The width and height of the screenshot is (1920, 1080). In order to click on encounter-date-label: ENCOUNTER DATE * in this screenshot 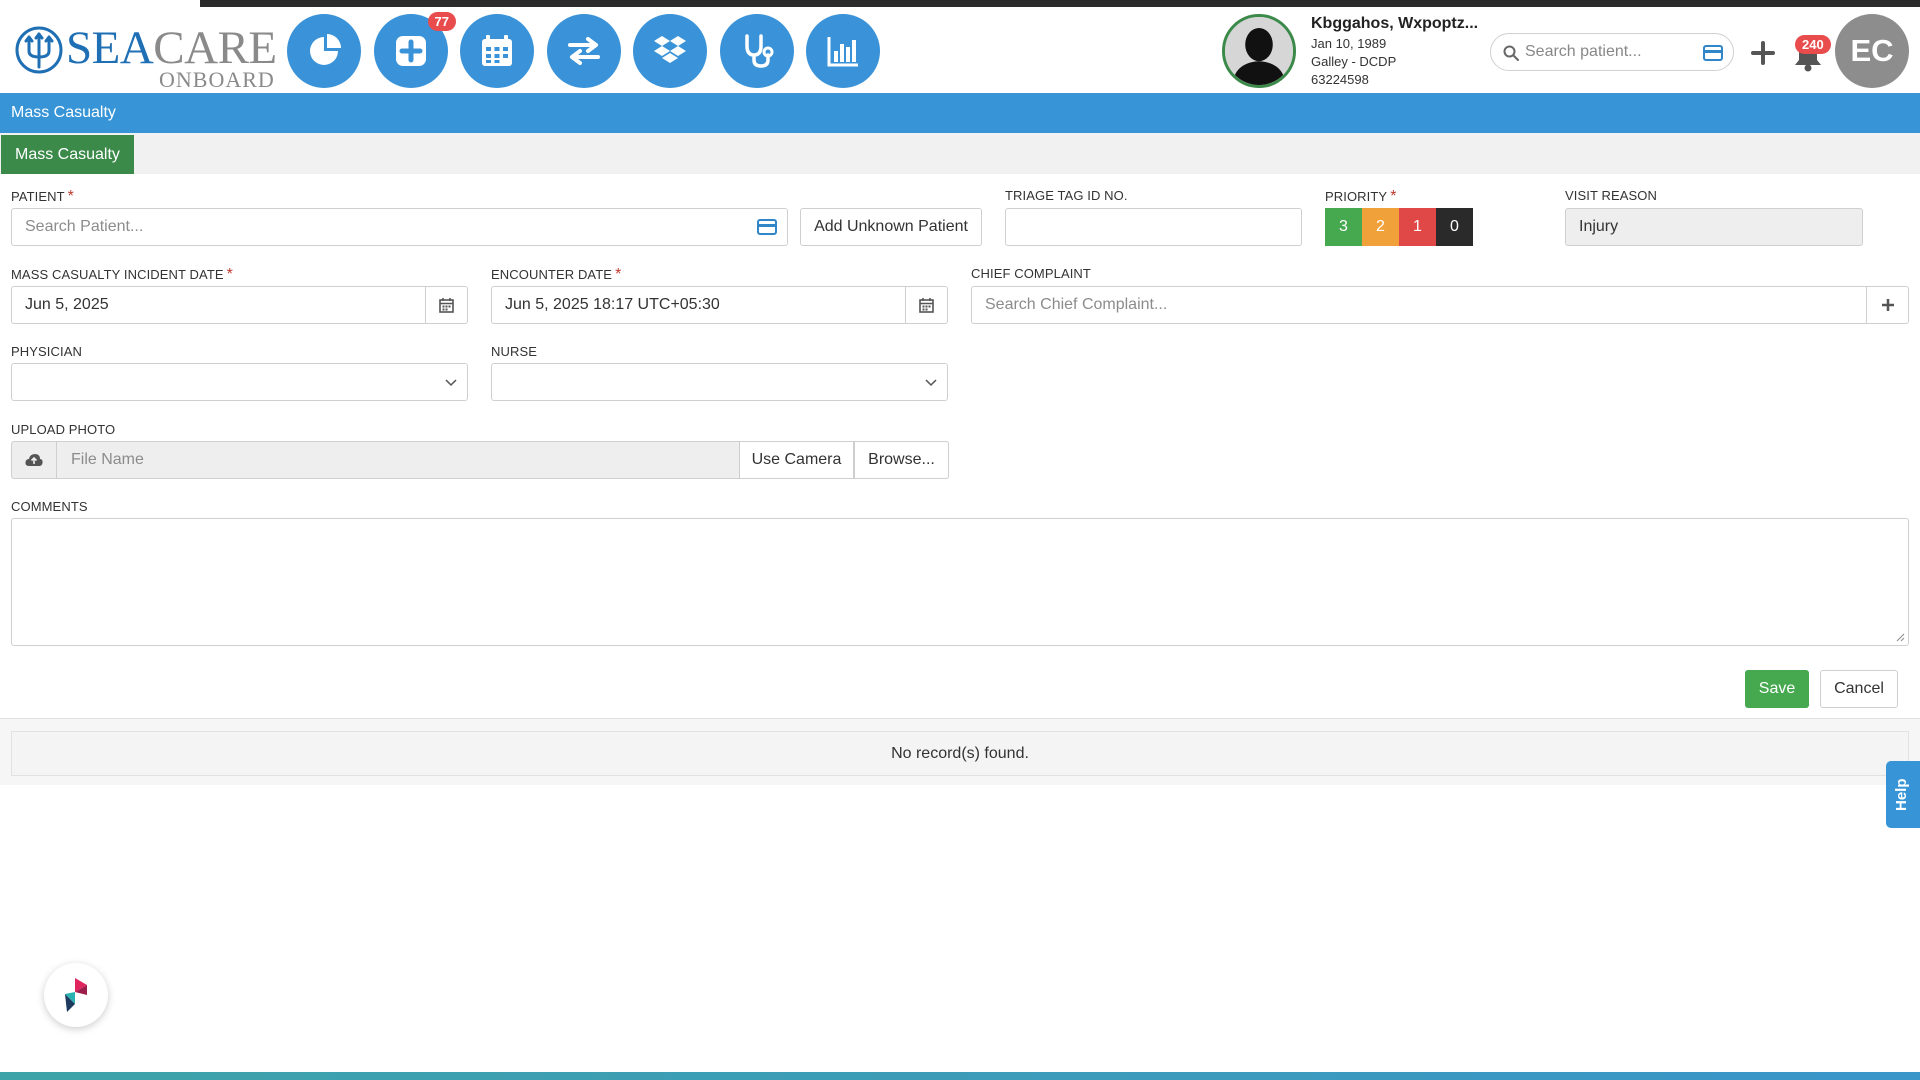, I will do `click(556, 274)`.